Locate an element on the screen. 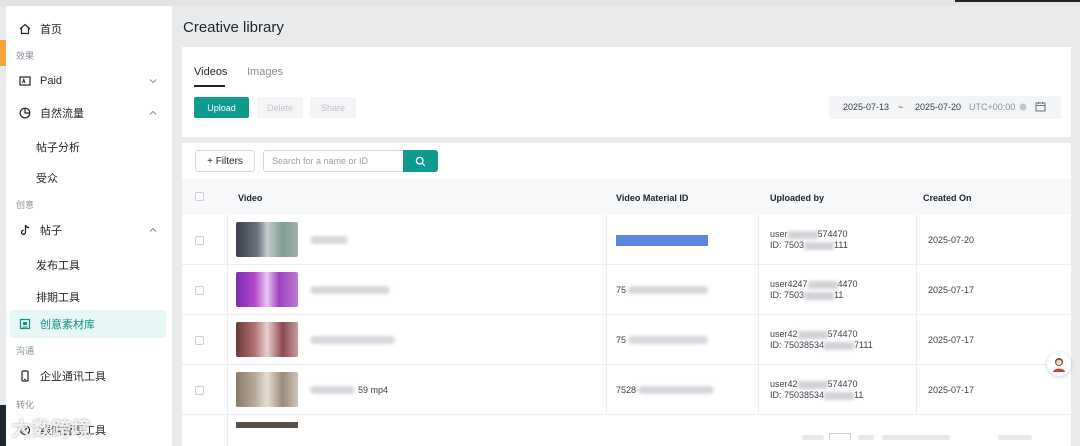 Image resolution: width=1080 pixels, height=446 pixels. person-icon is located at coordinates (1059, 365).